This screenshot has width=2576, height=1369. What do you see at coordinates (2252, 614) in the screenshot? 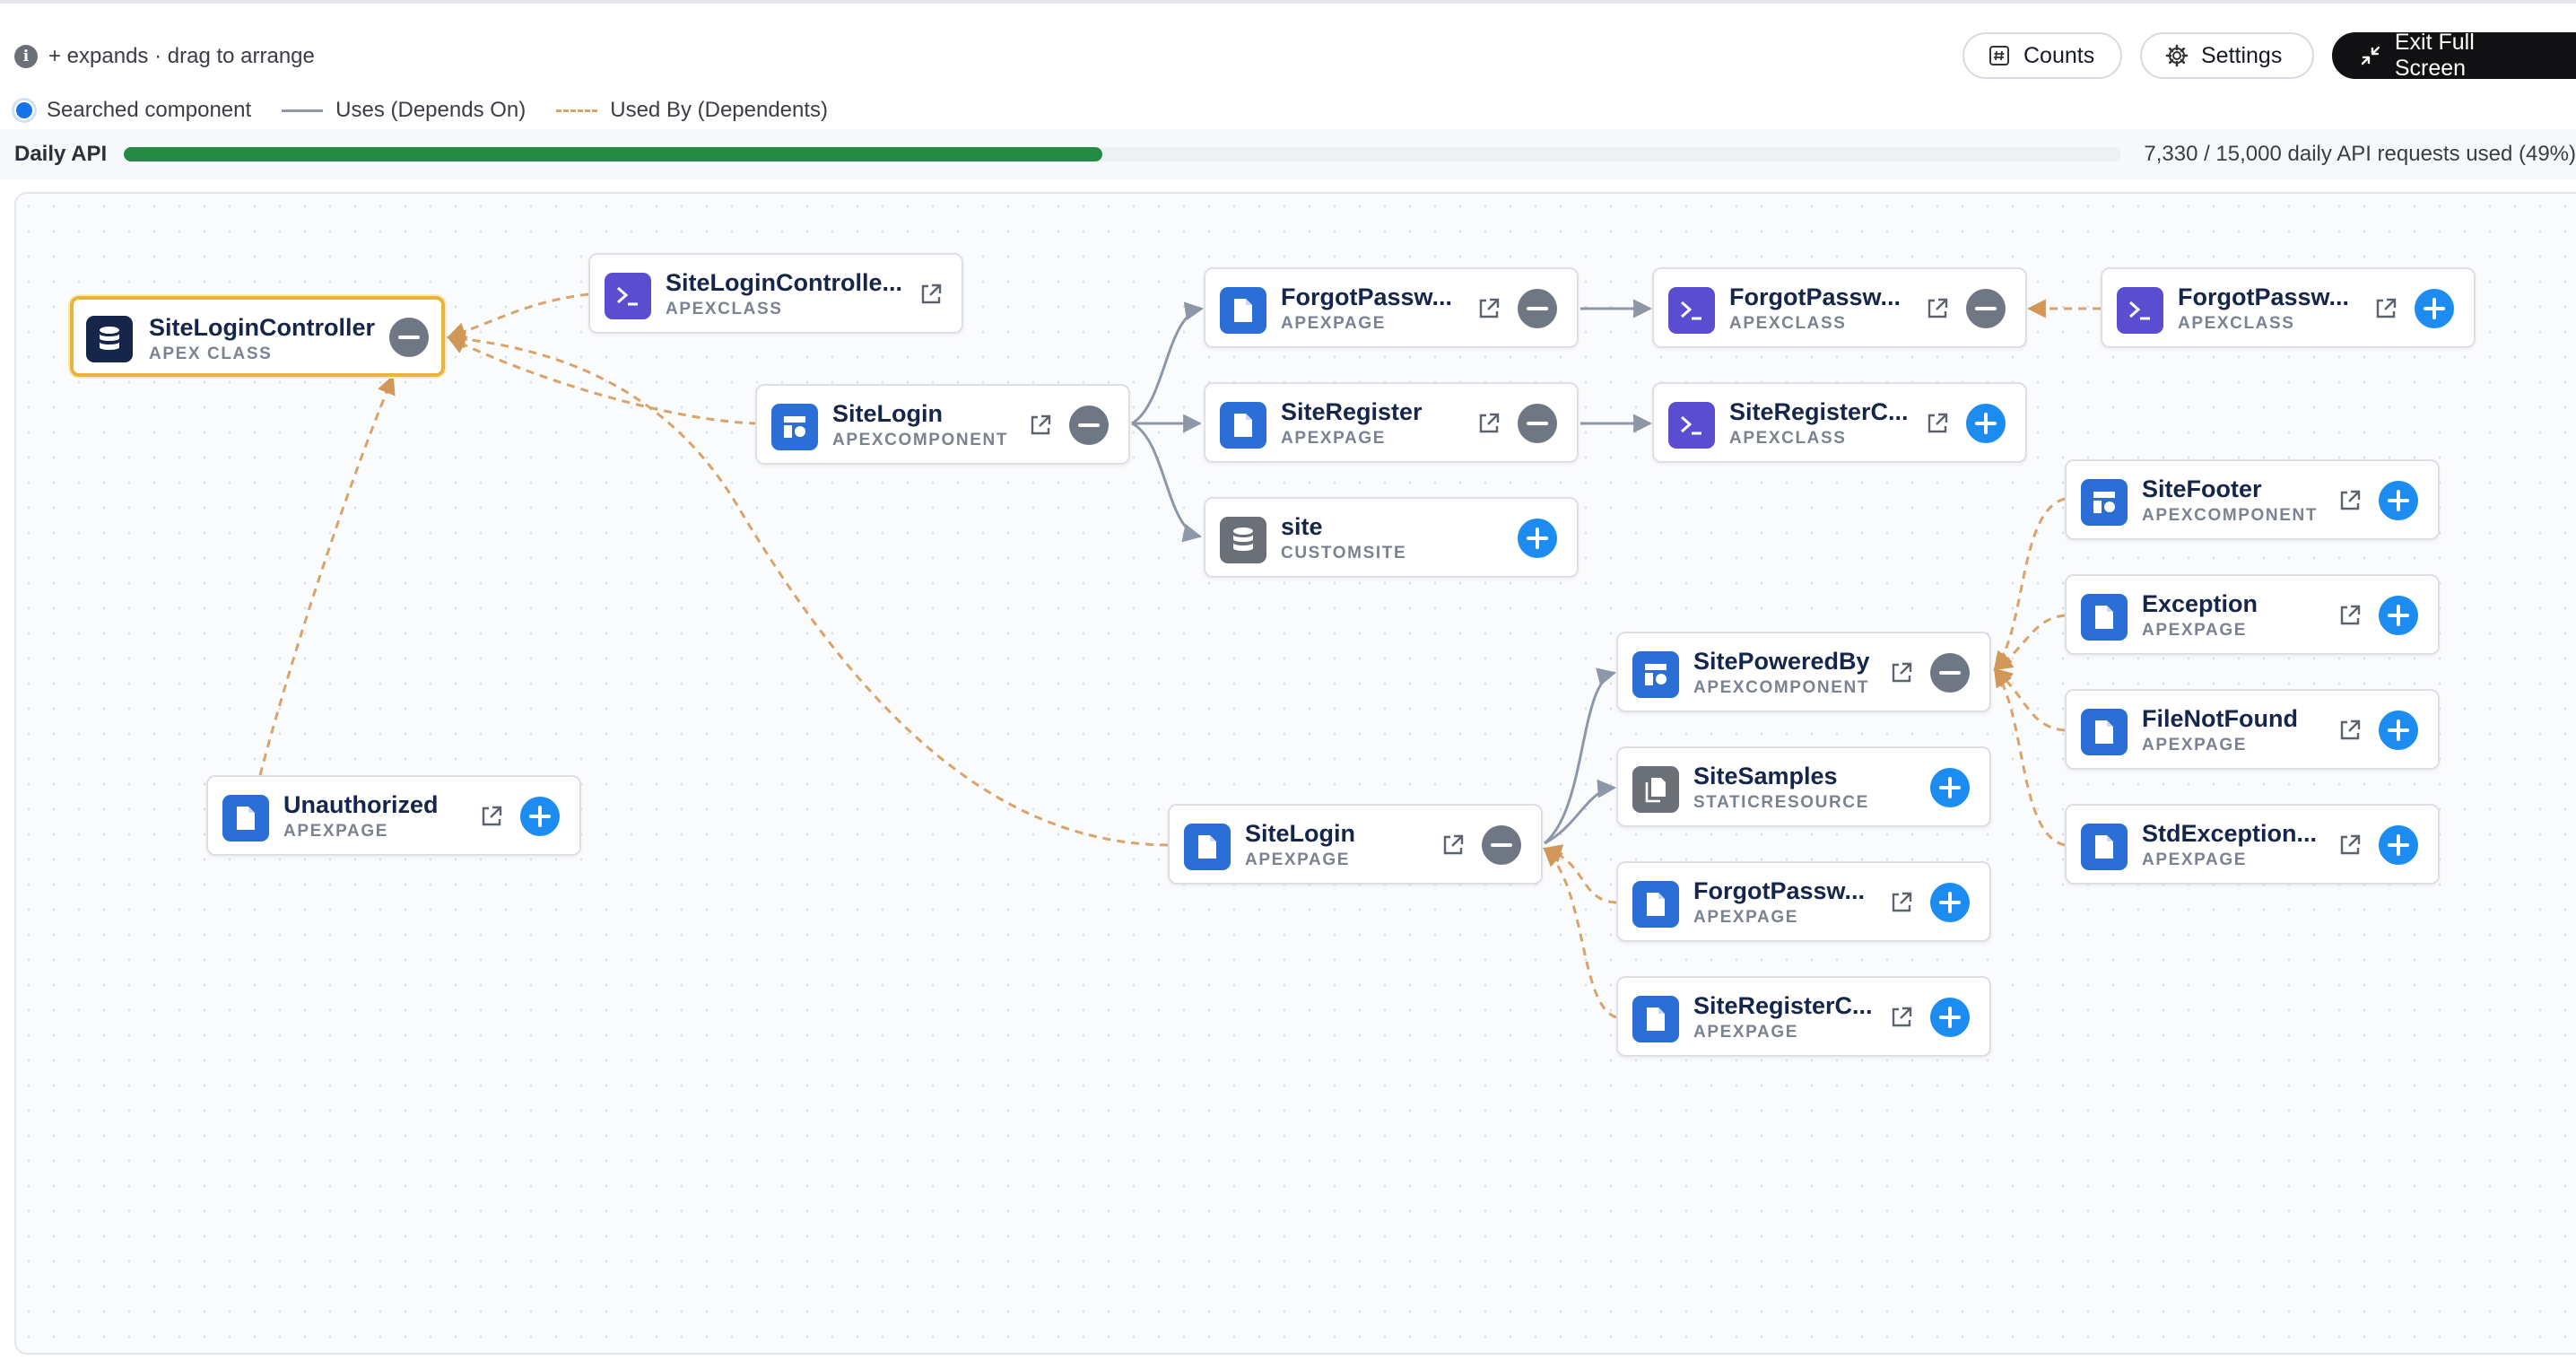
I see `node-exception: Exception APEXPAGE` at bounding box center [2252, 614].